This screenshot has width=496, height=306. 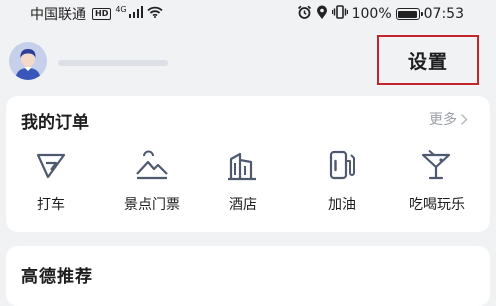 I want to click on service-label: 打车, so click(x=51, y=205).